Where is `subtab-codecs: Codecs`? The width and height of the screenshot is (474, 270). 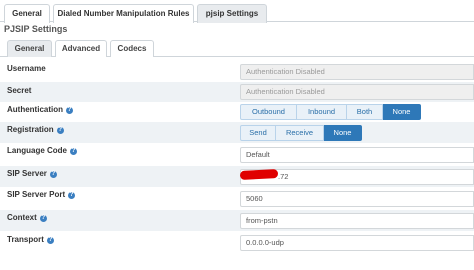 subtab-codecs: Codecs is located at coordinates (132, 48).